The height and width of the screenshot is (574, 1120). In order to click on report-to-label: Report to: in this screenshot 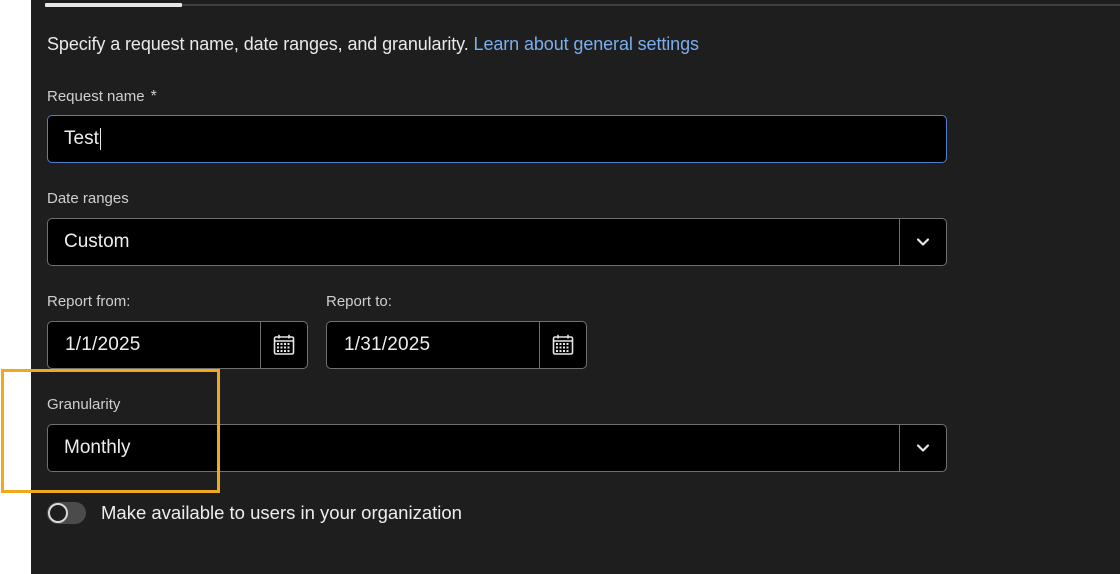, I will do `click(359, 301)`.